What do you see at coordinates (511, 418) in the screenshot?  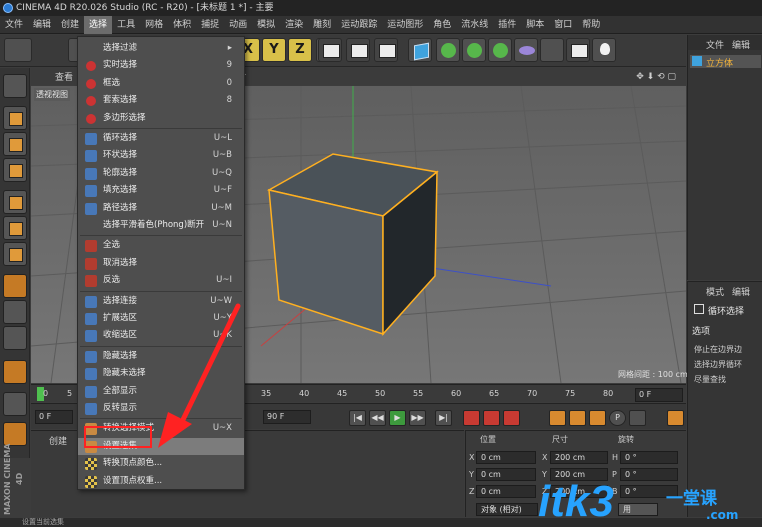 I see `keyframe-selection-button` at bounding box center [511, 418].